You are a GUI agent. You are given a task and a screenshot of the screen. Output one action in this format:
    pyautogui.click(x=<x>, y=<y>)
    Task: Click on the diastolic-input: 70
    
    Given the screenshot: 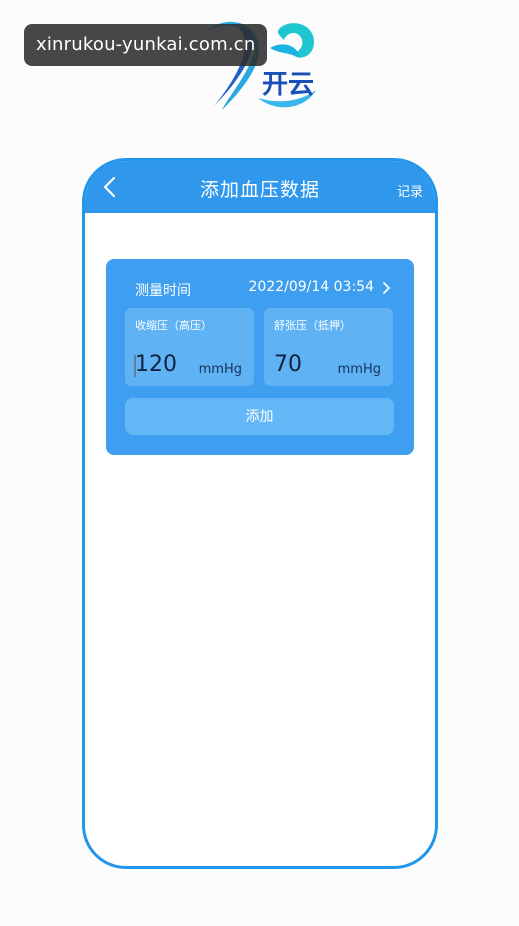 What is the action you would take?
    pyautogui.click(x=288, y=364)
    